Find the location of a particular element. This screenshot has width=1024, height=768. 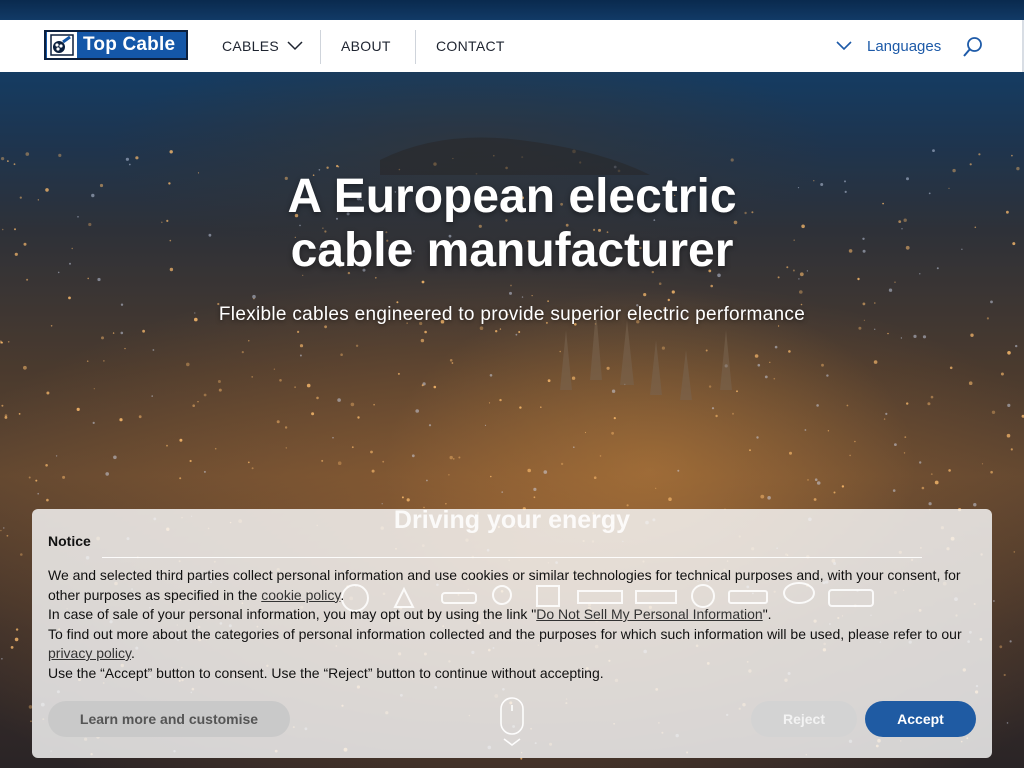

top-cable-logo: Top Cable is located at coordinates (116, 45).